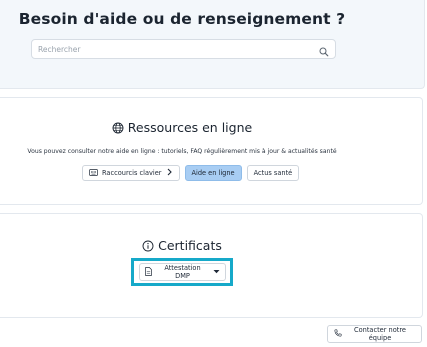 The image size is (427, 347). Describe the element at coordinates (118, 128) in the screenshot. I see `globe-icon` at that location.